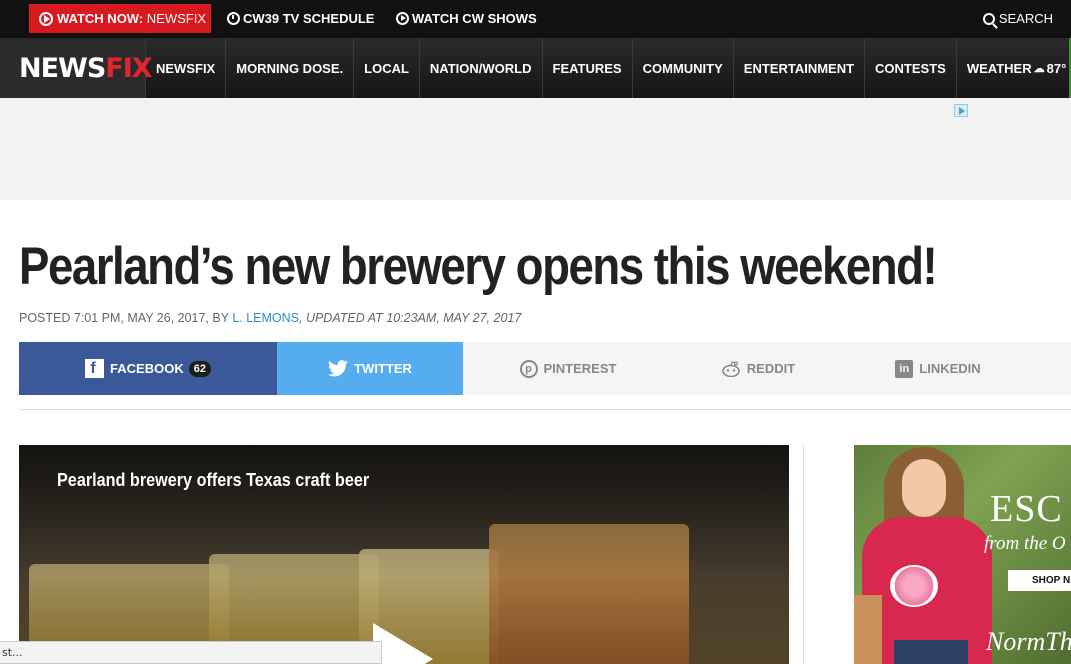  Describe the element at coordinates (233, 18) in the screenshot. I see `clock-icon` at that location.